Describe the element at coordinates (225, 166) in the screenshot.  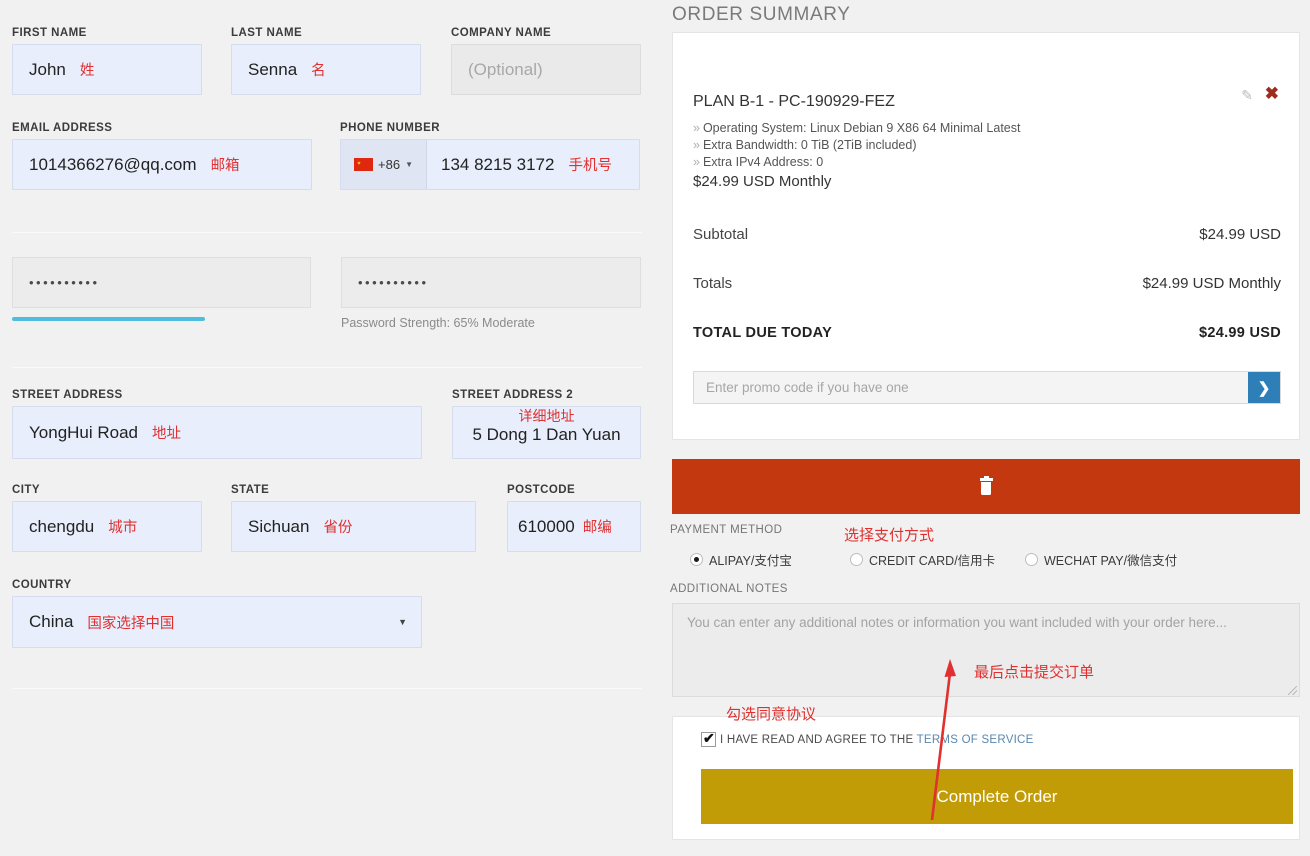
I see `email-annotation: 邮箱` at that location.